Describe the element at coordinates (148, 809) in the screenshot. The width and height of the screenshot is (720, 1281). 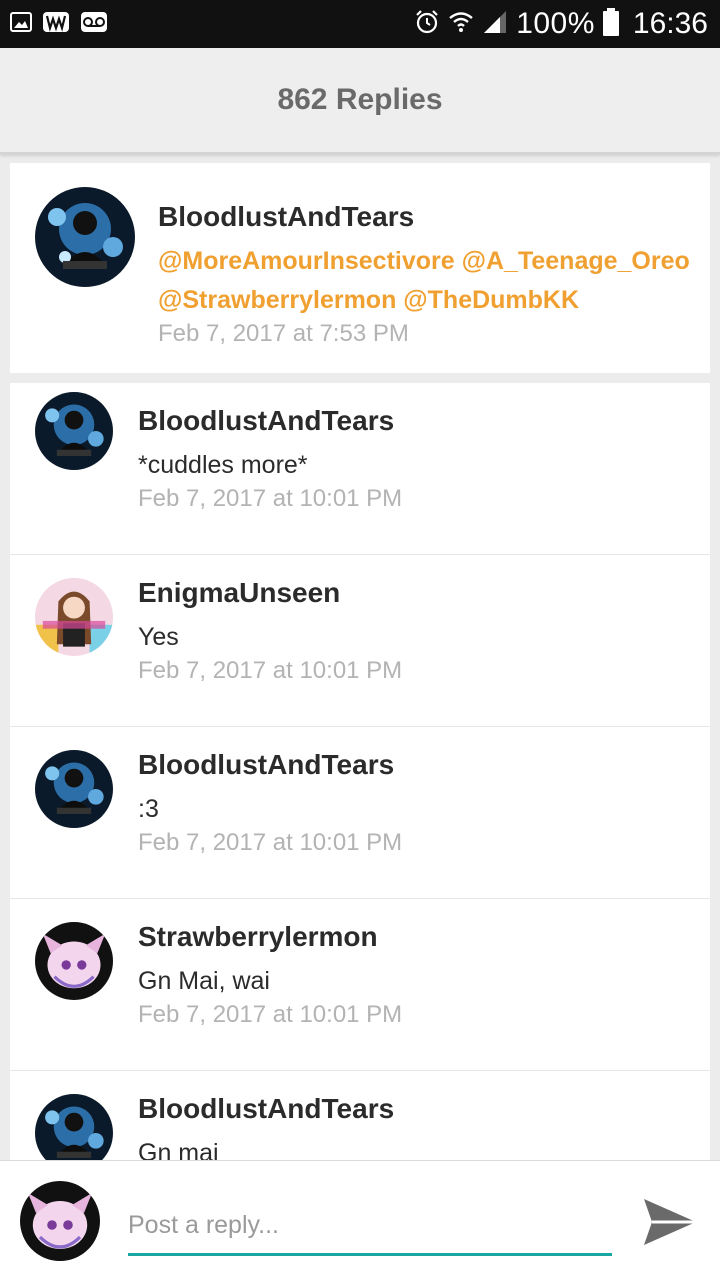
I see `reply-message: :3` at that location.